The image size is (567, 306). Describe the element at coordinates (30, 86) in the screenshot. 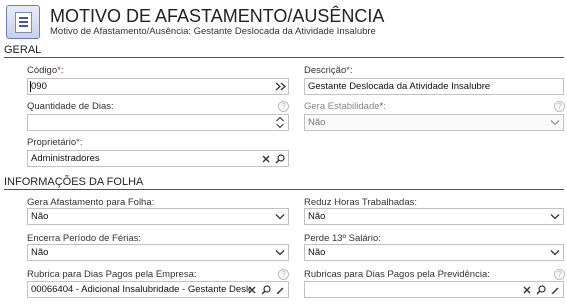

I see `text-cursor` at that location.